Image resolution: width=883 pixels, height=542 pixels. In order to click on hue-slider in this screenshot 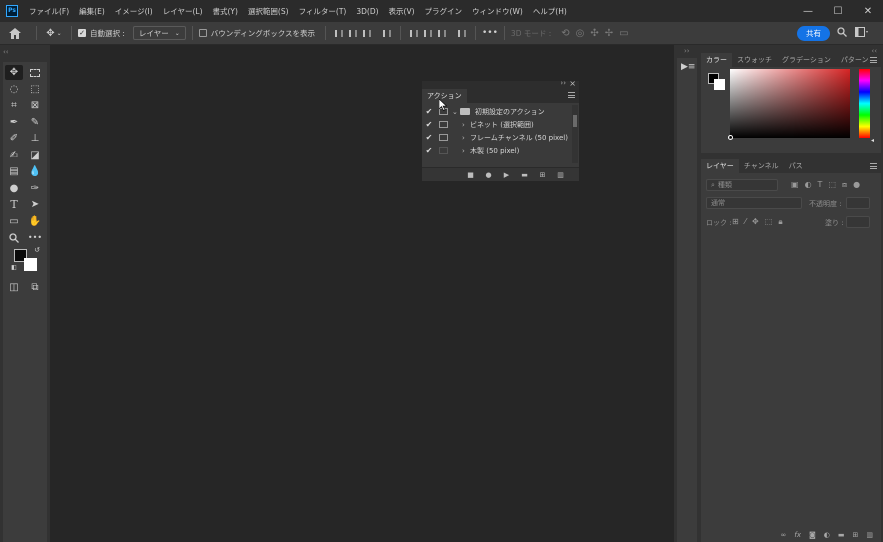, I will do `click(864, 103)`.